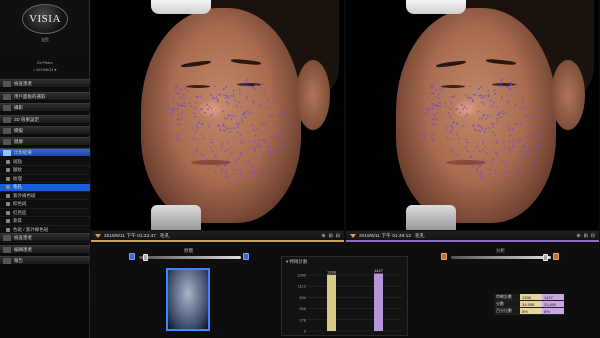 The height and width of the screenshot is (338, 600). Describe the element at coordinates (23, 249) in the screenshot. I see `sidebar-menu-label: 編輯患者` at that location.